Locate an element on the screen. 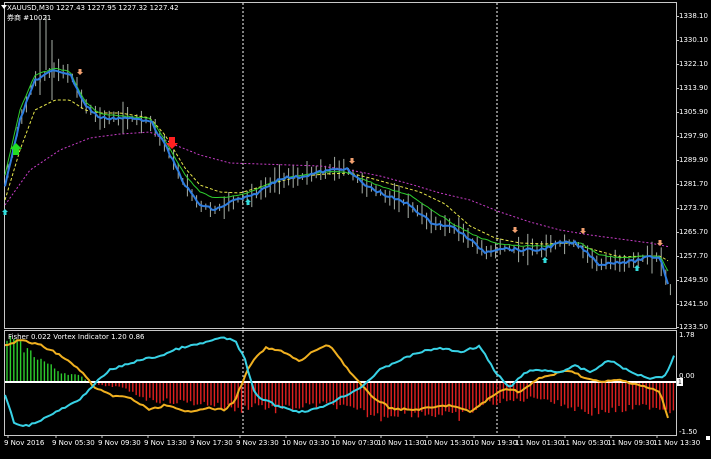 The width and height of the screenshot is (711, 459). time-axis-label: 11 Nov 01:30 is located at coordinates (539, 443).